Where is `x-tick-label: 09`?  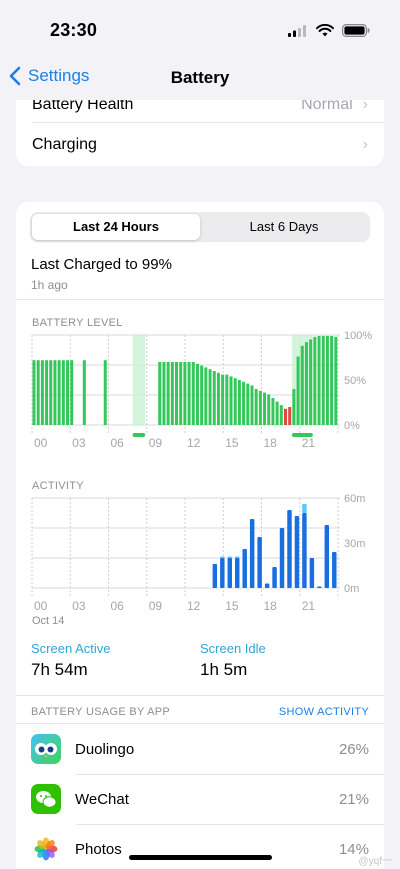 x-tick-label: 09 is located at coordinates (156, 443).